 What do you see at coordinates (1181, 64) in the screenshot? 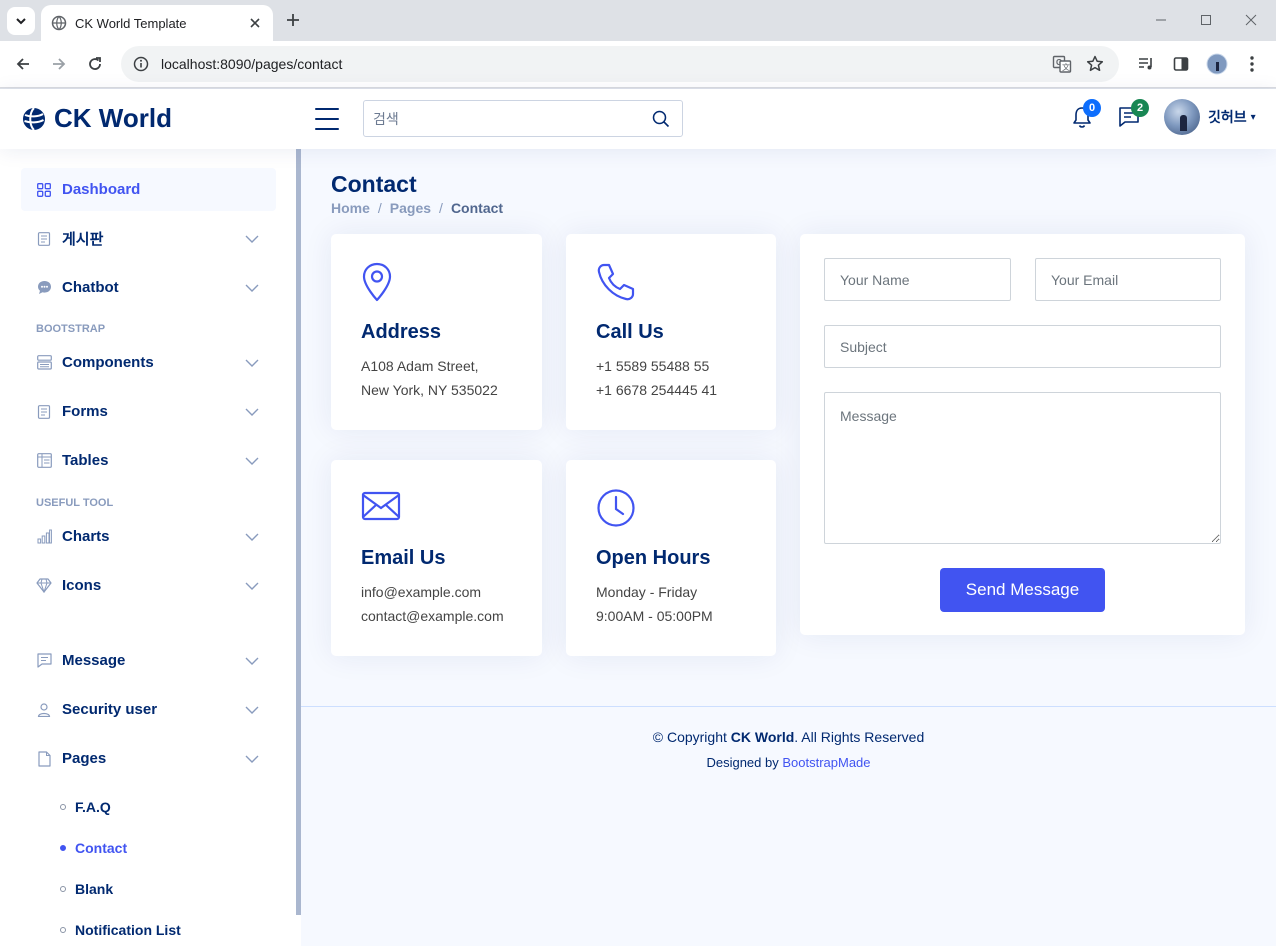
I see `side-panel-icon` at bounding box center [1181, 64].